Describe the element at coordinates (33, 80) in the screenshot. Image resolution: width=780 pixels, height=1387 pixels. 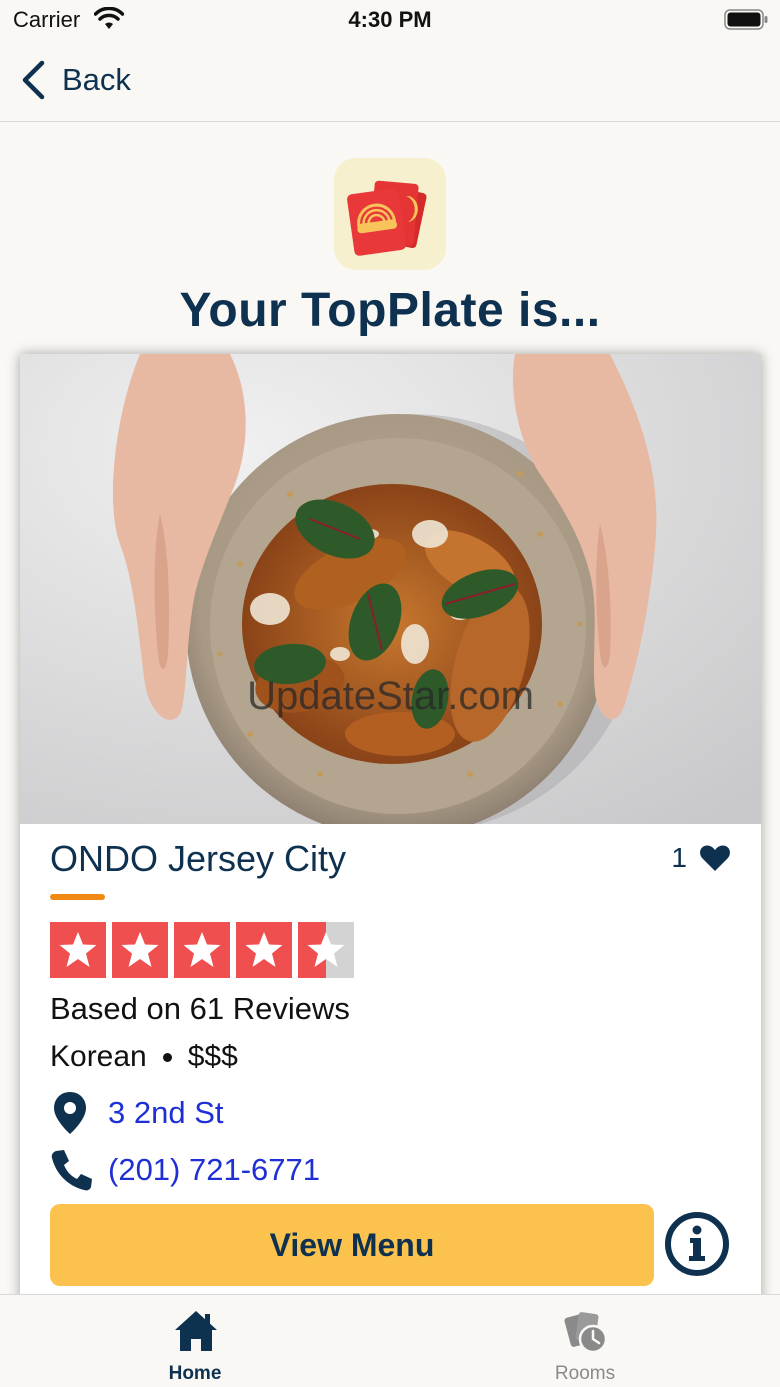
I see `chevron-left-icon` at that location.